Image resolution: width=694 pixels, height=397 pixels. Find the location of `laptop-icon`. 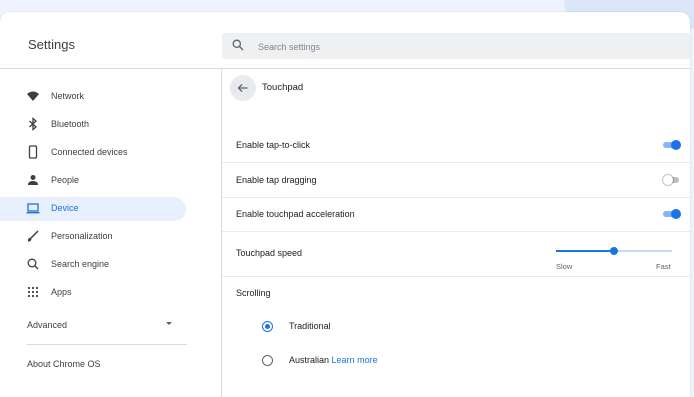

laptop-icon is located at coordinates (33, 208).